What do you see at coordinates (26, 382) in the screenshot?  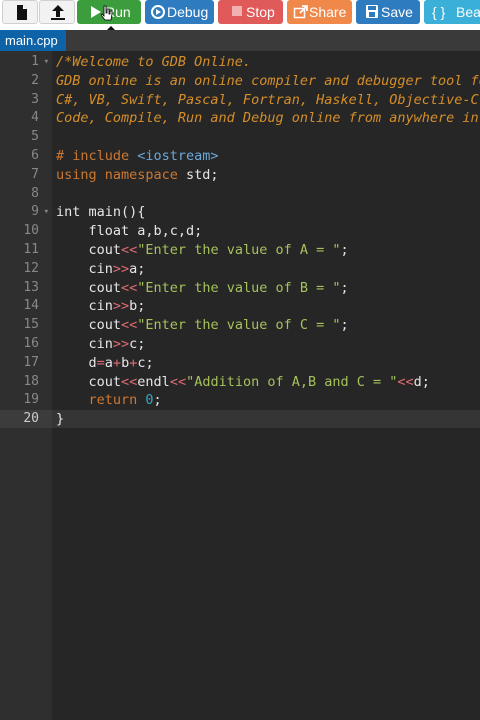 I see `line-number: 18` at bounding box center [26, 382].